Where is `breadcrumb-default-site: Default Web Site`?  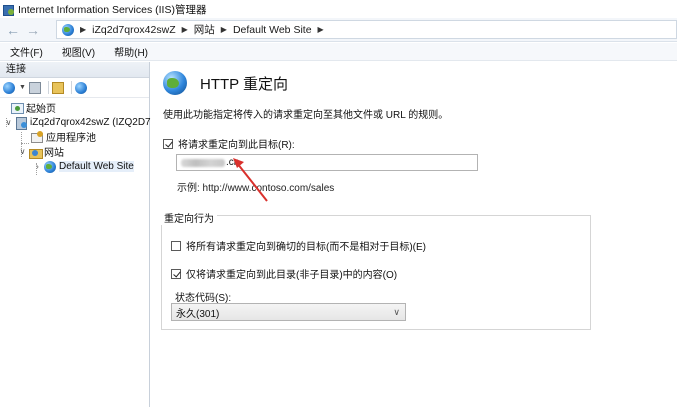 breadcrumb-default-site: Default Web Site is located at coordinates (272, 30).